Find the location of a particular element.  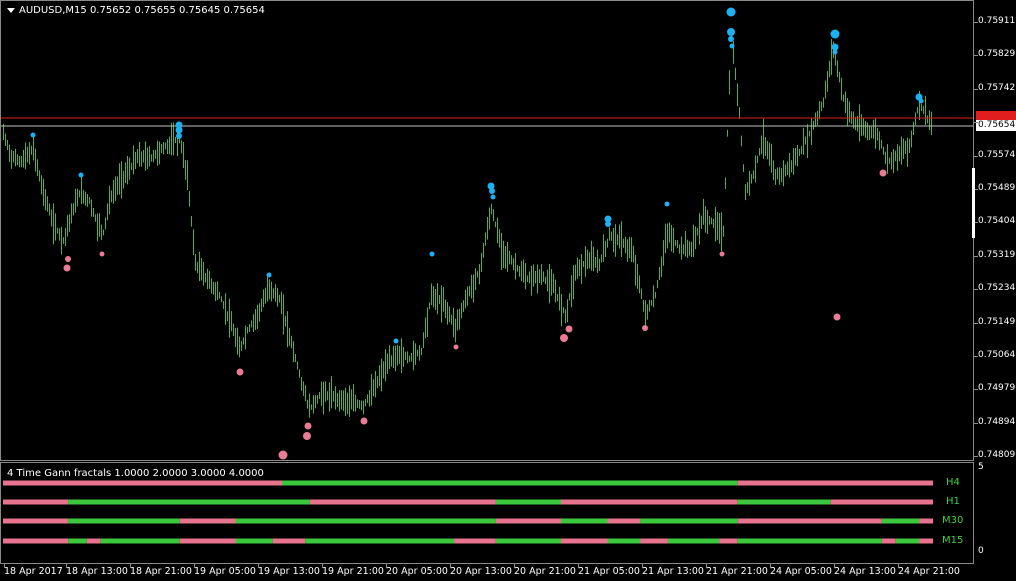

timeframe-label-h4: H4 is located at coordinates (953, 482).